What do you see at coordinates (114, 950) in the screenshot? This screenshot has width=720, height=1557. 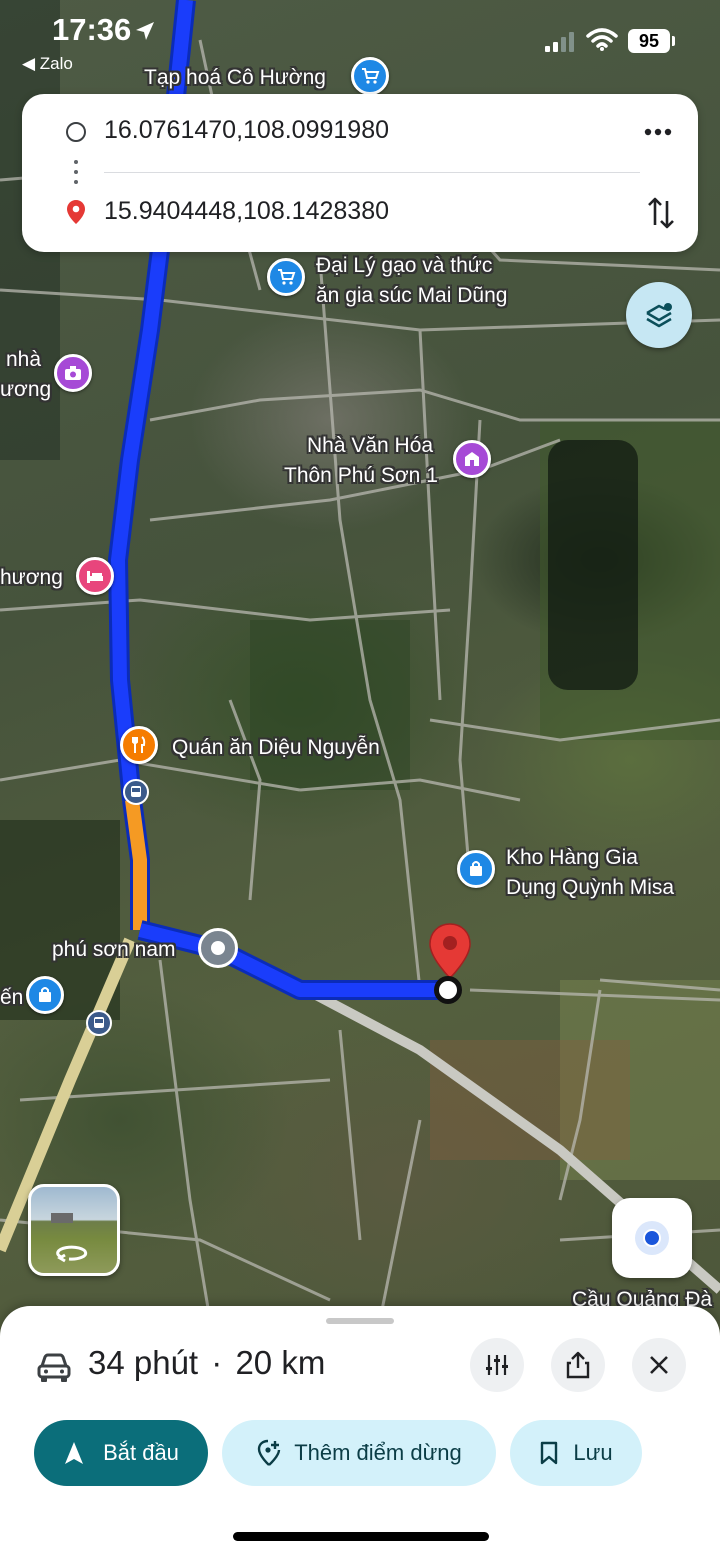 I see `map-label-phu-son-nam: phú sơn nam` at bounding box center [114, 950].